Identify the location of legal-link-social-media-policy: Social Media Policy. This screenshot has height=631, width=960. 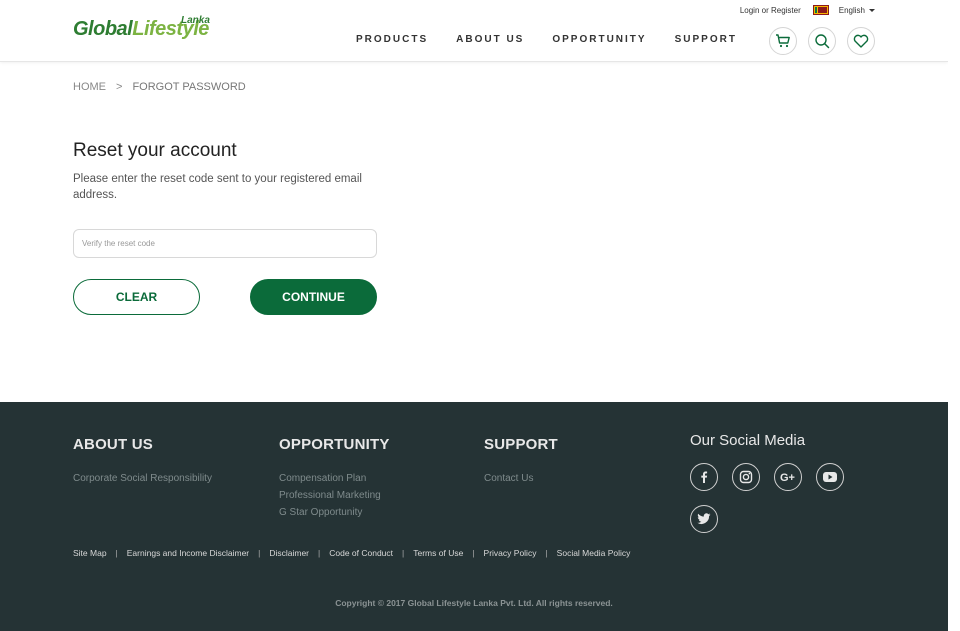
(594, 553).